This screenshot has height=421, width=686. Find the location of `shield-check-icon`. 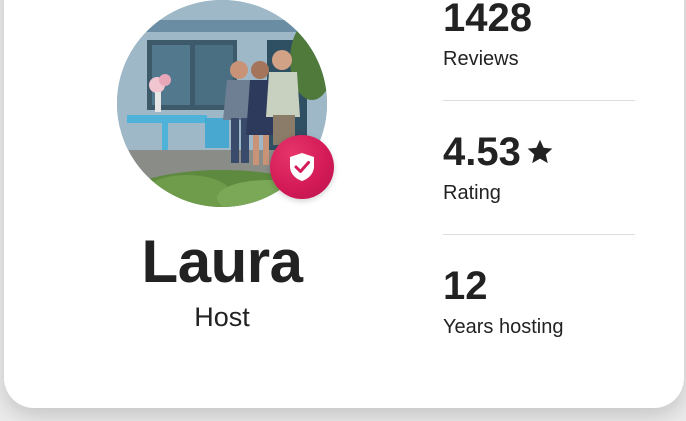

shield-check-icon is located at coordinates (302, 167).